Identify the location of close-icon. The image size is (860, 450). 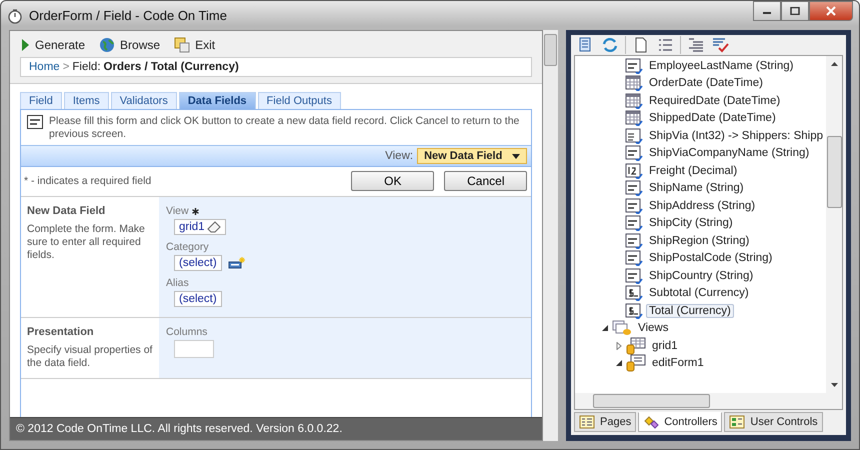
(831, 11).